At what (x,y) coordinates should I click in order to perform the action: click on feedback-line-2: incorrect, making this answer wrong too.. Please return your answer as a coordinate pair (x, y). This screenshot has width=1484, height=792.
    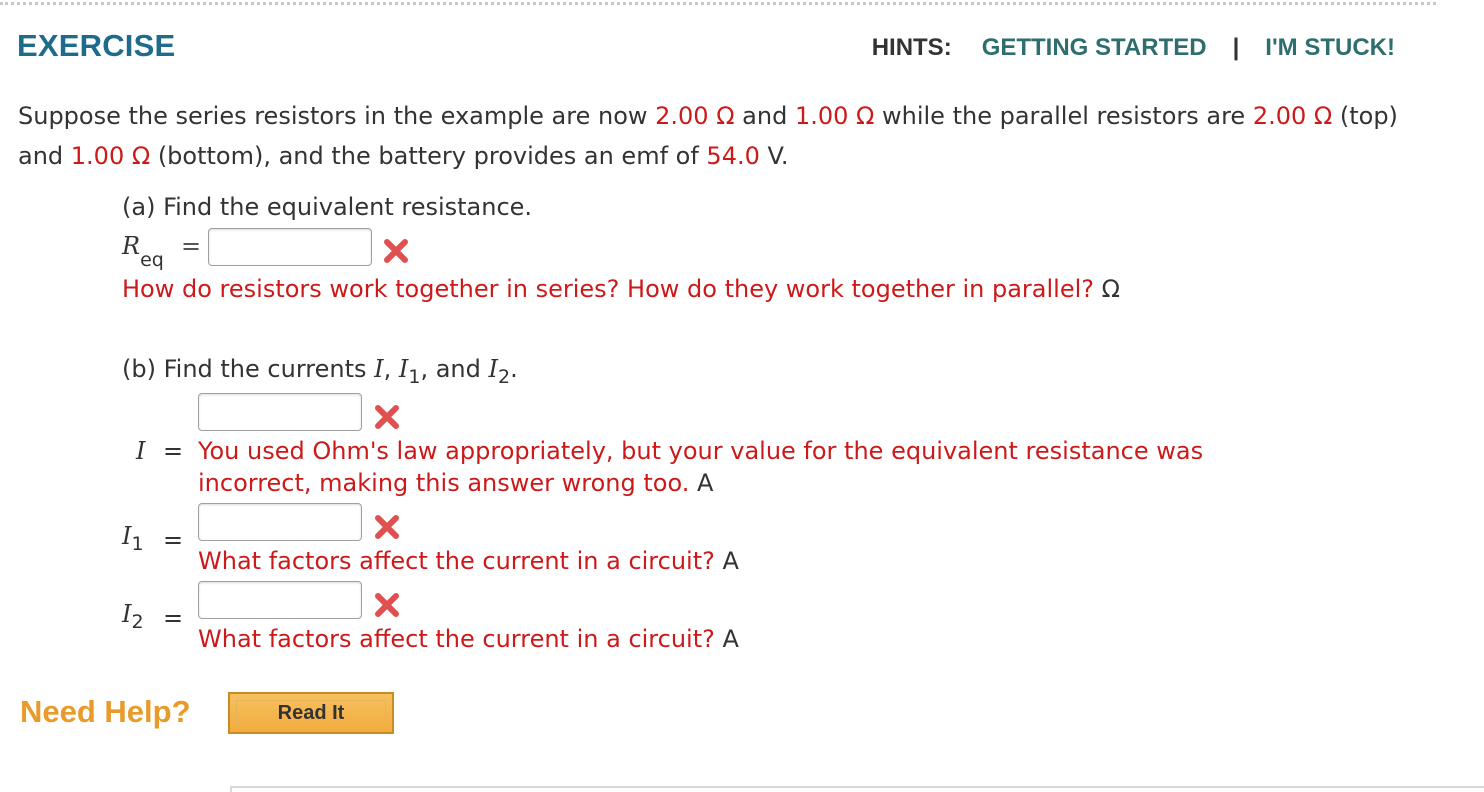
    Looking at the image, I should click on (444, 483).